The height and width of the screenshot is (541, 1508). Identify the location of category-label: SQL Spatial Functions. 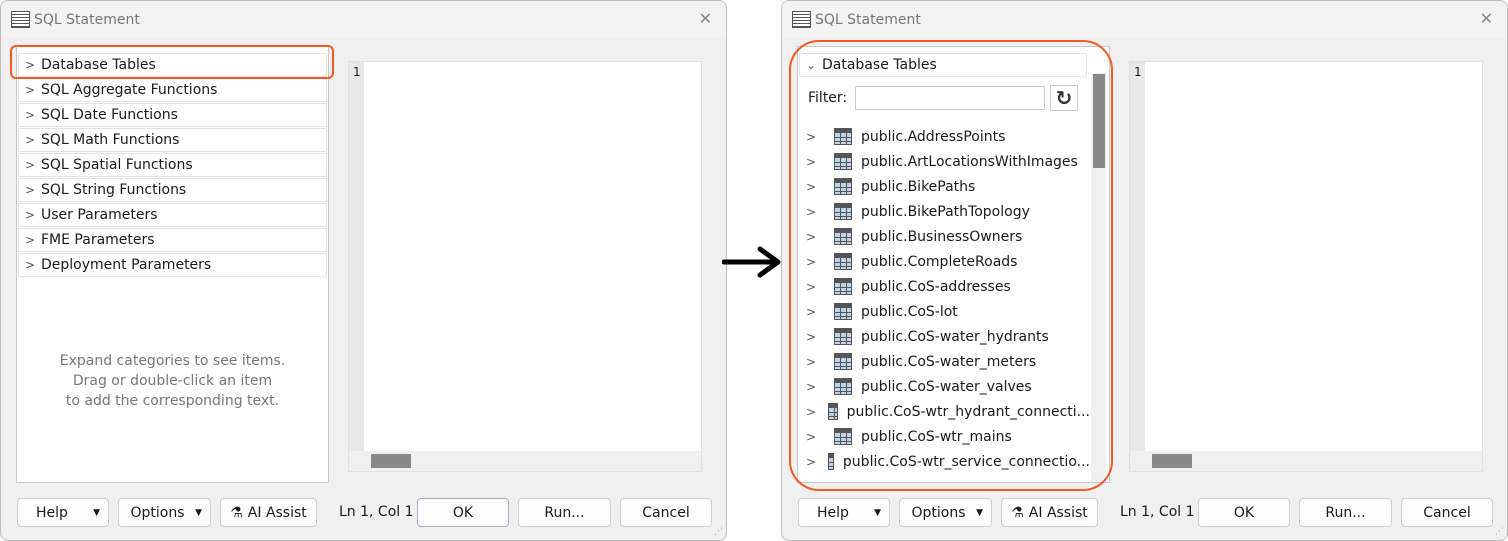
(117, 165).